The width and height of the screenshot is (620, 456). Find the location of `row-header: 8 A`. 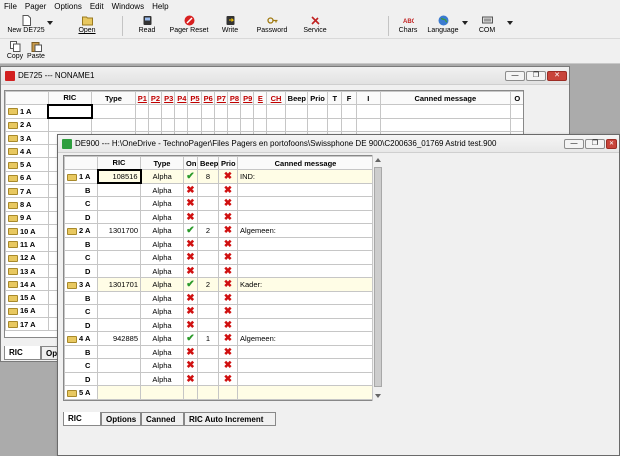

row-header: 8 A is located at coordinates (27, 204).